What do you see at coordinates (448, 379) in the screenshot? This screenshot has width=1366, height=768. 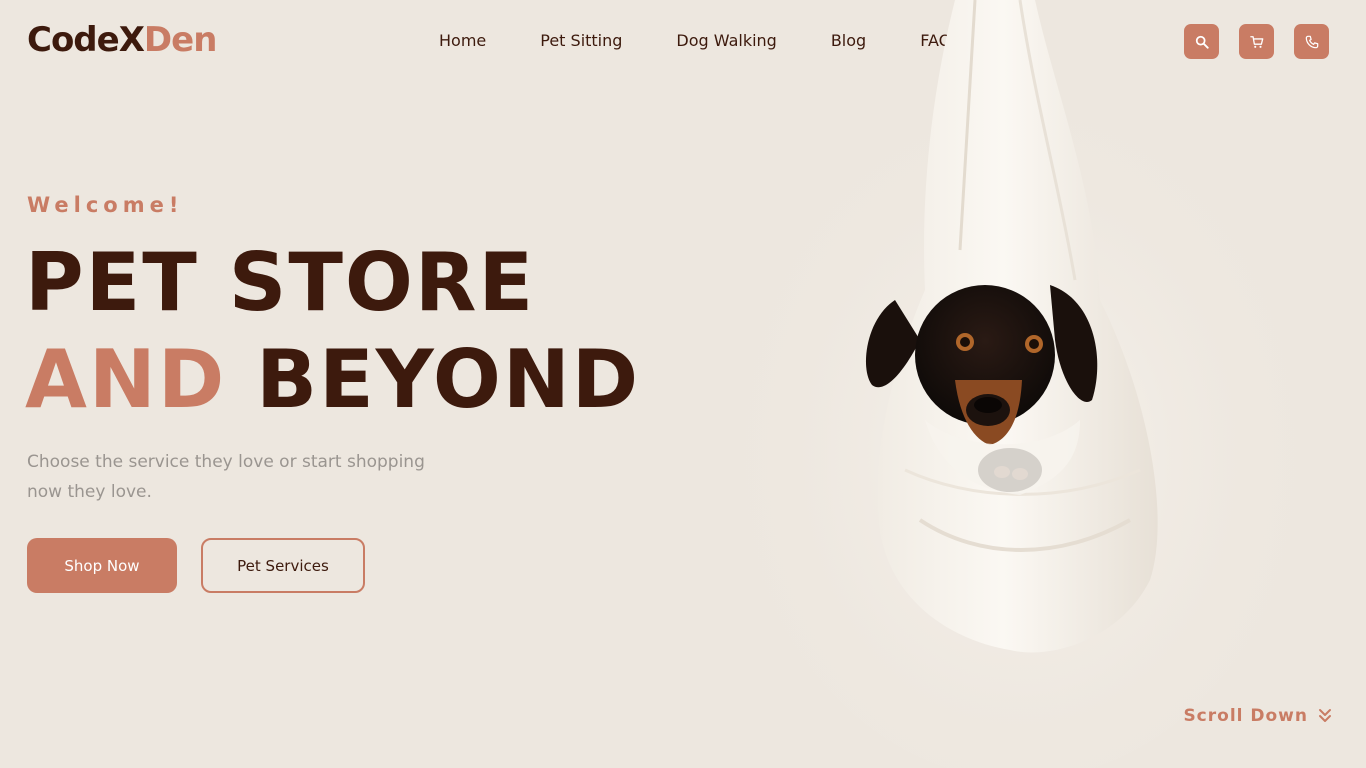 I see `hero-headline-rest: BEYOND` at bounding box center [448, 379].